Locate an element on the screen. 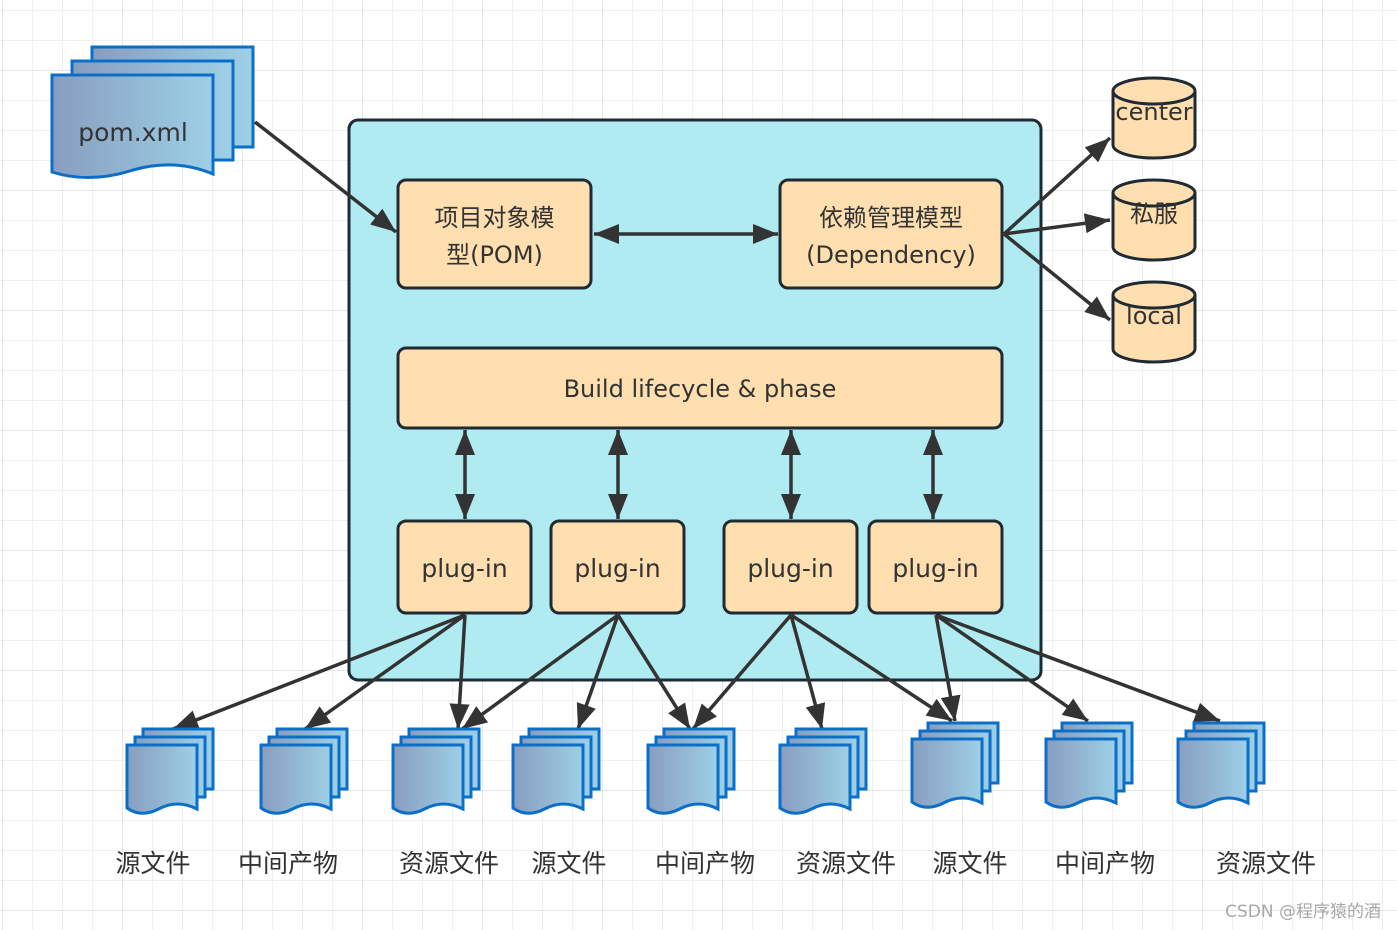 This screenshot has width=1397, height=930. pom-model-box is located at coordinates (494, 234).